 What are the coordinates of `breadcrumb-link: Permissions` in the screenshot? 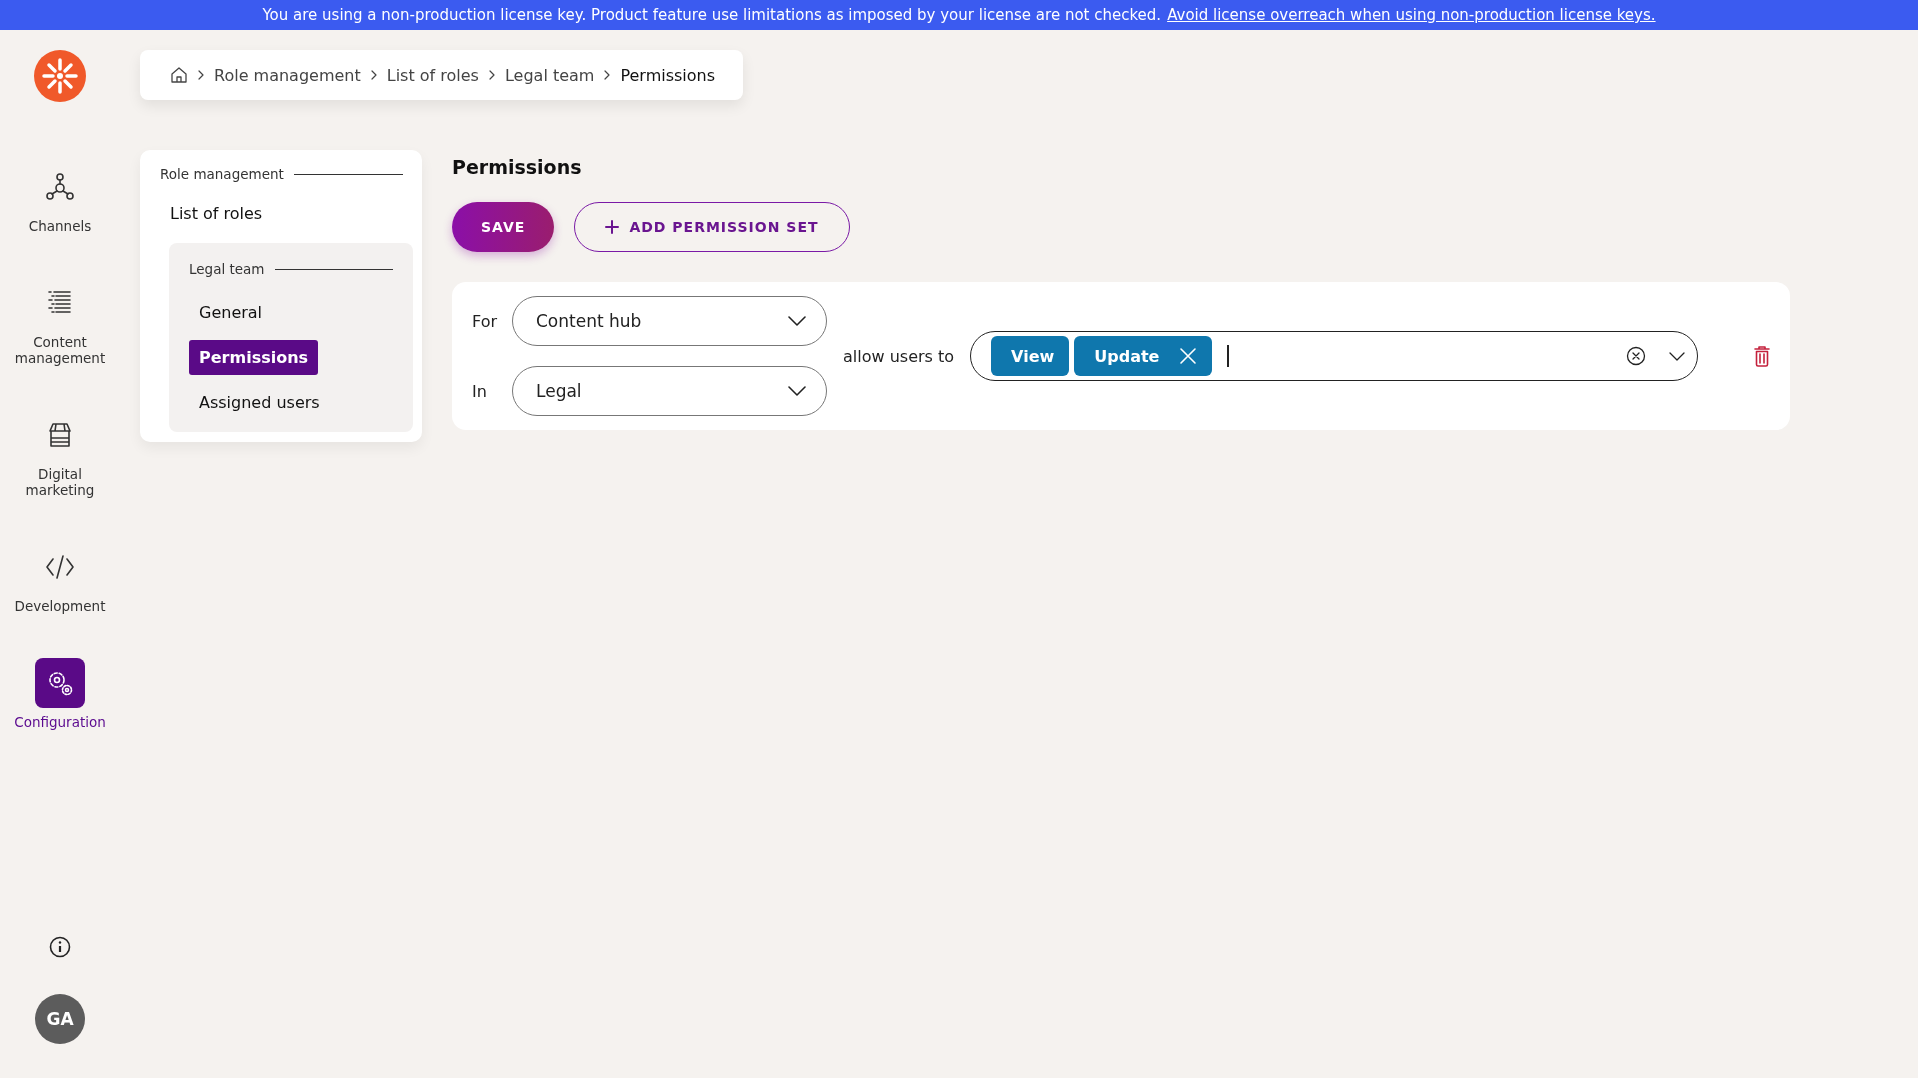 It's located at (668, 75).